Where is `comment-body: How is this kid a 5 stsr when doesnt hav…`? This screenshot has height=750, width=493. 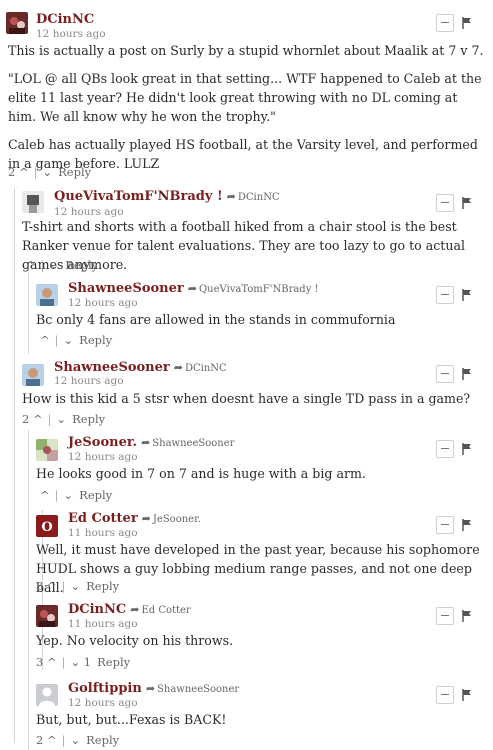
comment-body: How is this kid a 5 stsr when doesnt hav… is located at coordinates (253, 398).